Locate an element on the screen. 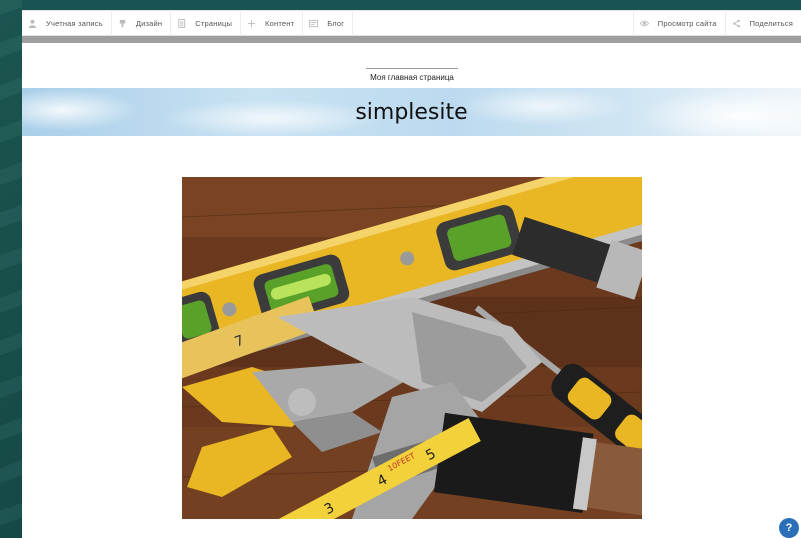 This screenshot has height=538, width=801. toolbar-account-label: Учетная запись is located at coordinates (74, 23).